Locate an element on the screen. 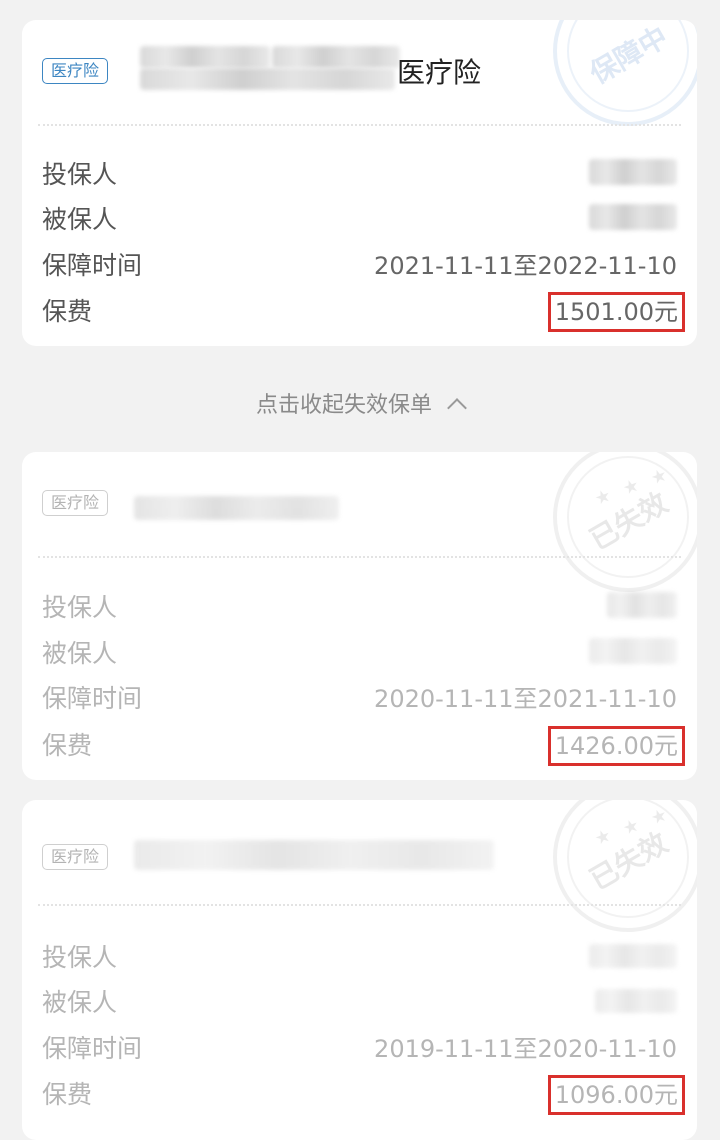 The width and height of the screenshot is (720, 1140). policy-title: 医疗险 is located at coordinates (439, 72).